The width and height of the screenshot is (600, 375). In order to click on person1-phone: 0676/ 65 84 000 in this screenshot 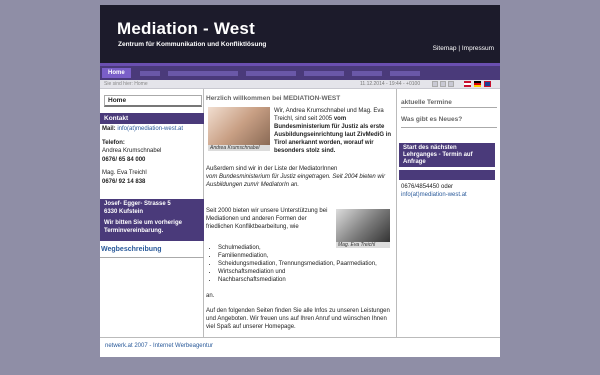, I will do `click(124, 159)`.